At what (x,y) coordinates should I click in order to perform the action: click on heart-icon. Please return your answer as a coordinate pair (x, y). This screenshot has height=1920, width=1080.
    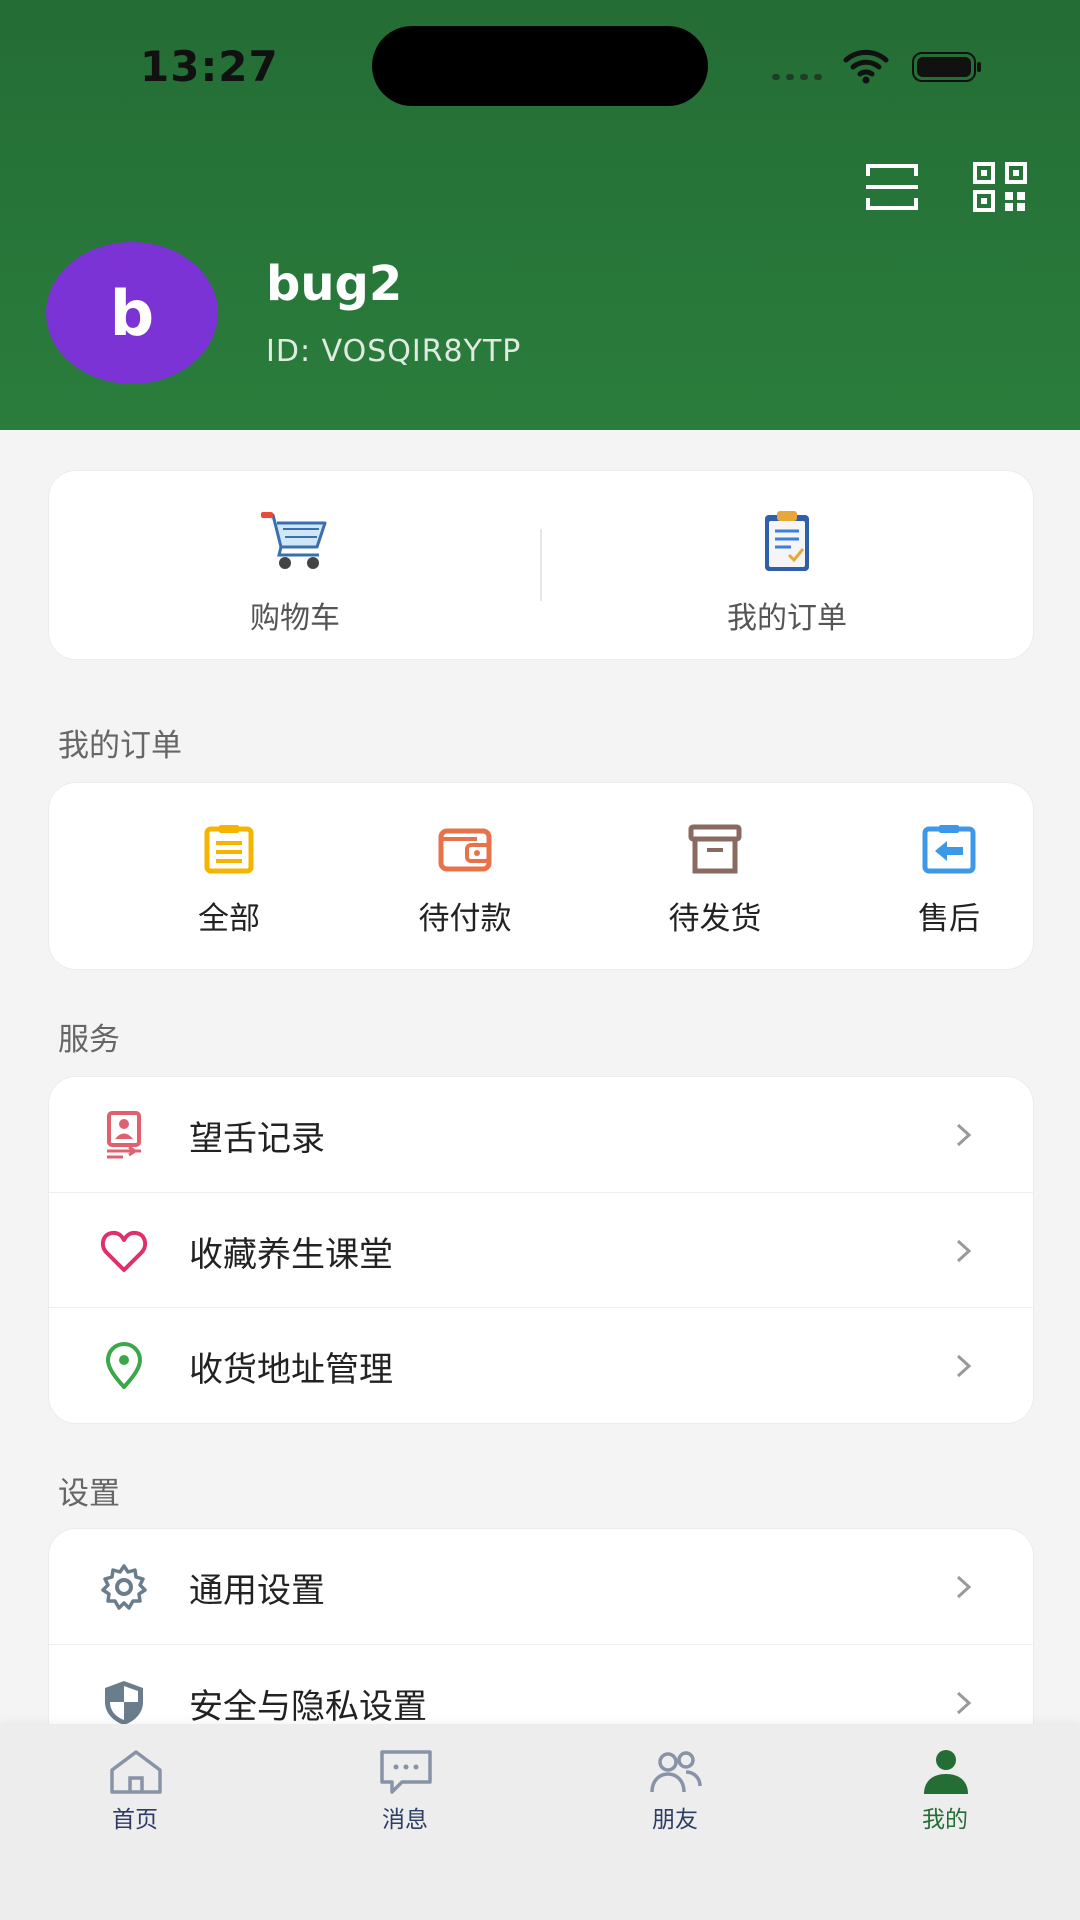
    Looking at the image, I should click on (124, 1251).